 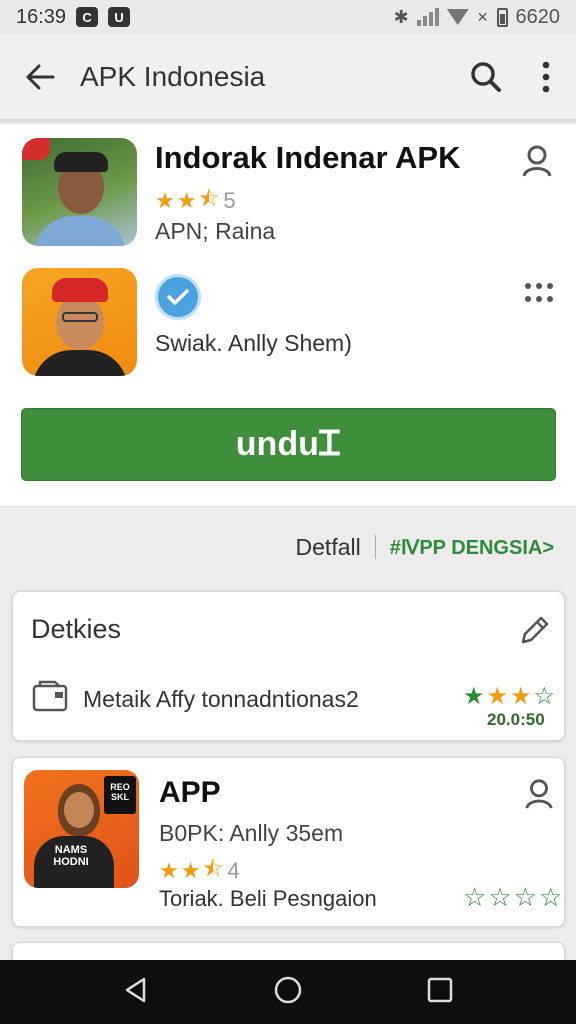 I want to click on rating-count: 5, so click(x=229, y=200).